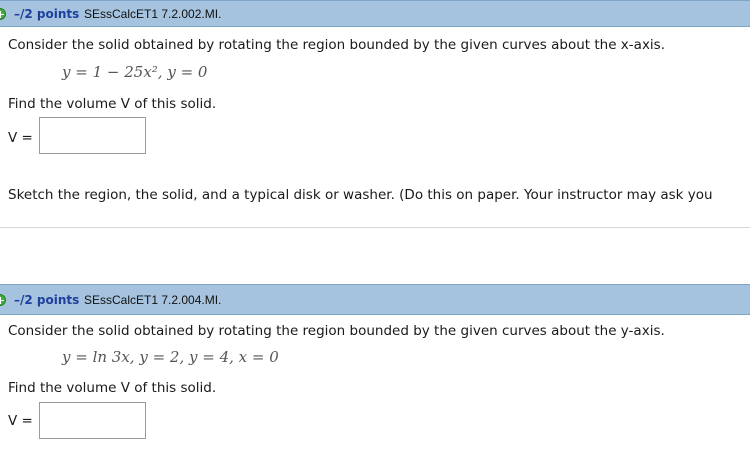  What do you see at coordinates (135, 72) in the screenshot?
I see `equation: y = 1 − 25x², y = 0` at bounding box center [135, 72].